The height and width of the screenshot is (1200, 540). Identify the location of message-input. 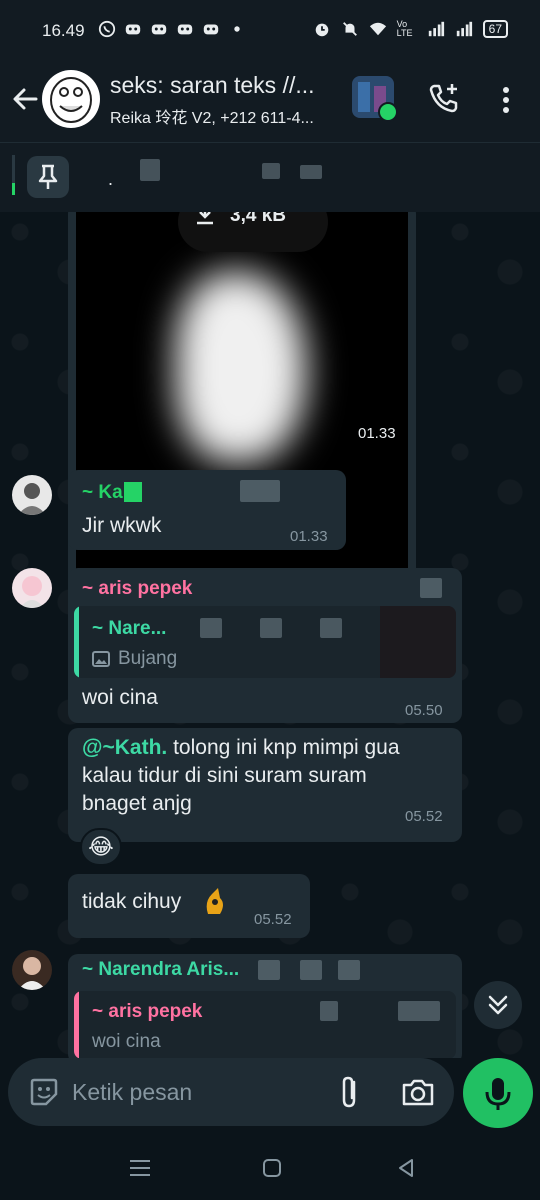
(197, 1092).